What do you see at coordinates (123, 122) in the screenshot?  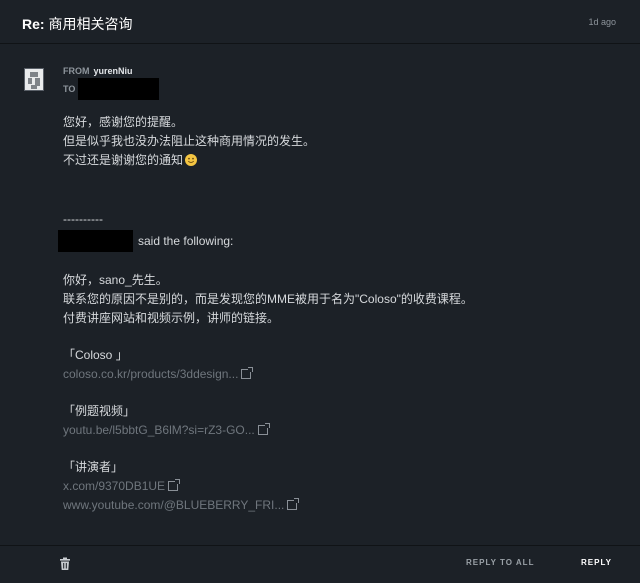 I see `reply-line: 您好，感谢您的提醒。` at bounding box center [123, 122].